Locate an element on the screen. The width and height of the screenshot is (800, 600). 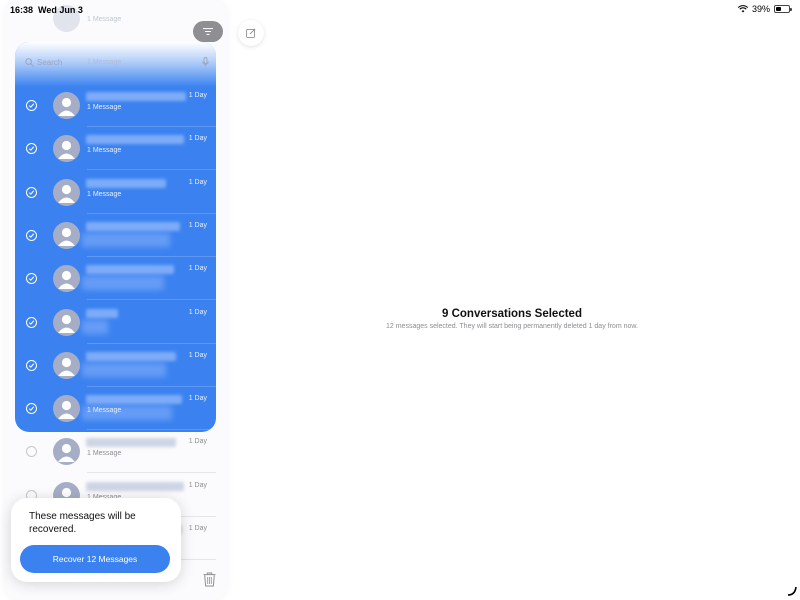
recover-button: Recover 12 Messages is located at coordinates (95, 559).